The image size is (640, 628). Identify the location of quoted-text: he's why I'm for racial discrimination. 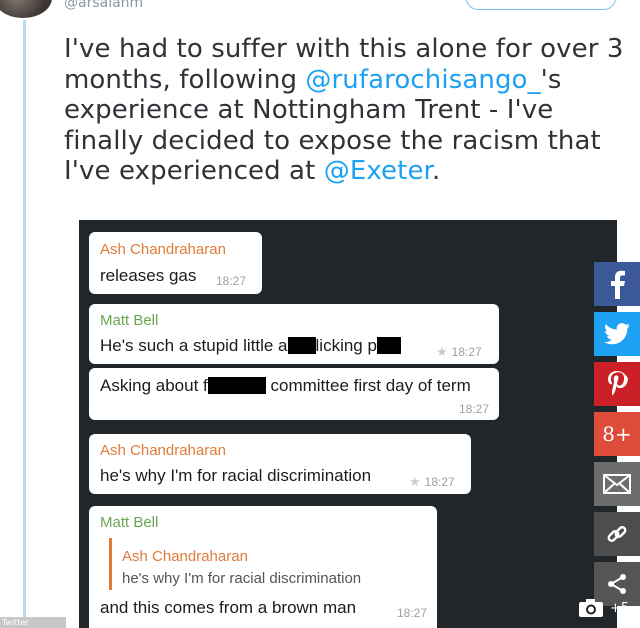
(242, 578).